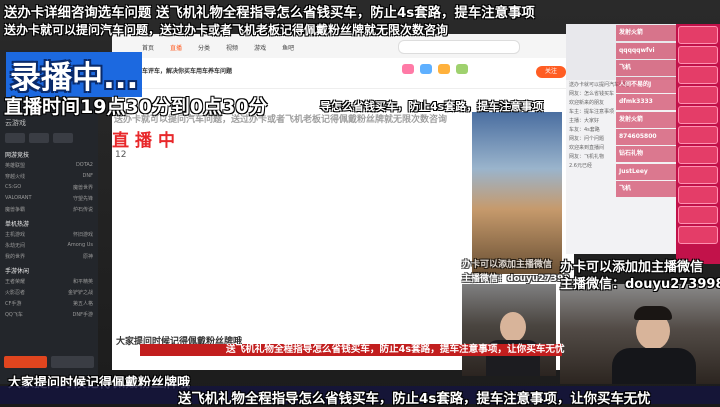 The height and width of the screenshot is (407, 720). What do you see at coordinates (49, 234) in the screenshot?
I see `sidebar-row: 主机游戏 怀旧游戏` at bounding box center [49, 234].